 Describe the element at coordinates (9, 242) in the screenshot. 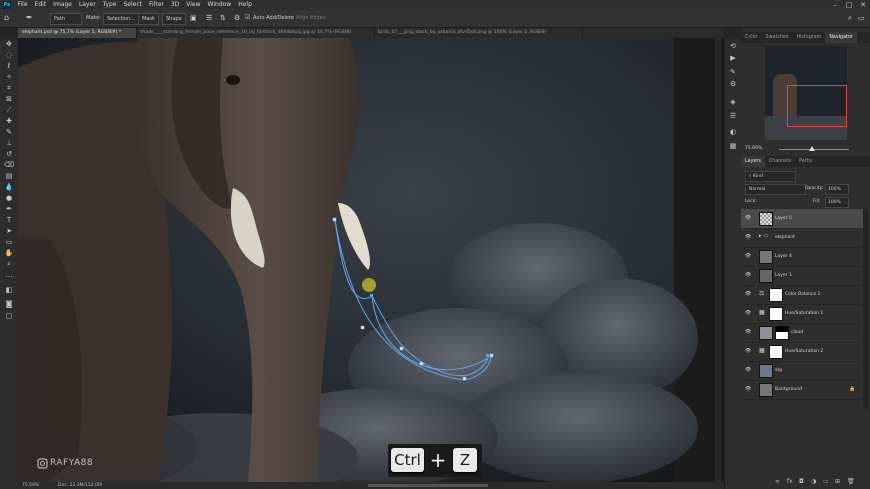

I see `shape-tool-icon: ▭` at that location.